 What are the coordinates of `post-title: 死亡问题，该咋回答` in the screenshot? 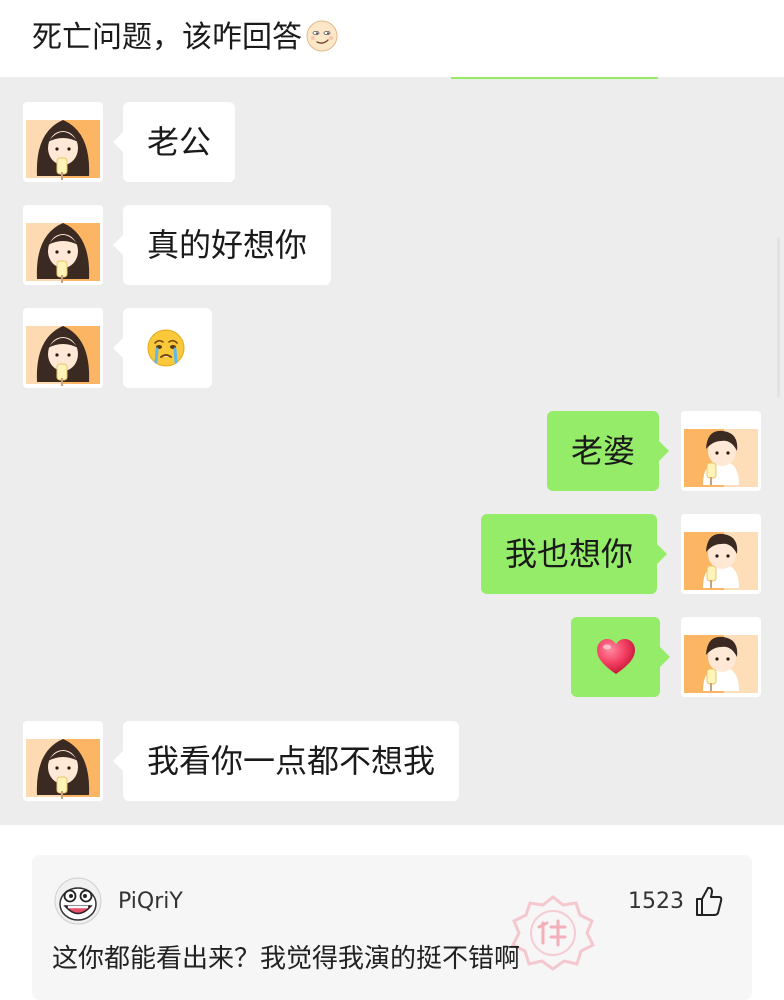 It's located at (185, 38).